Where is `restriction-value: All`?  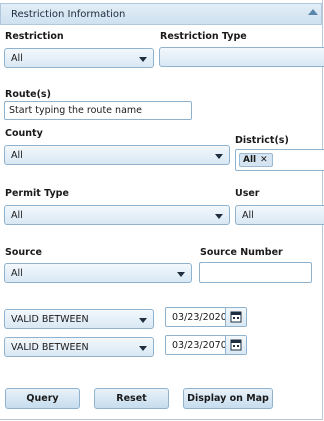 restriction-value: All is located at coordinates (17, 58).